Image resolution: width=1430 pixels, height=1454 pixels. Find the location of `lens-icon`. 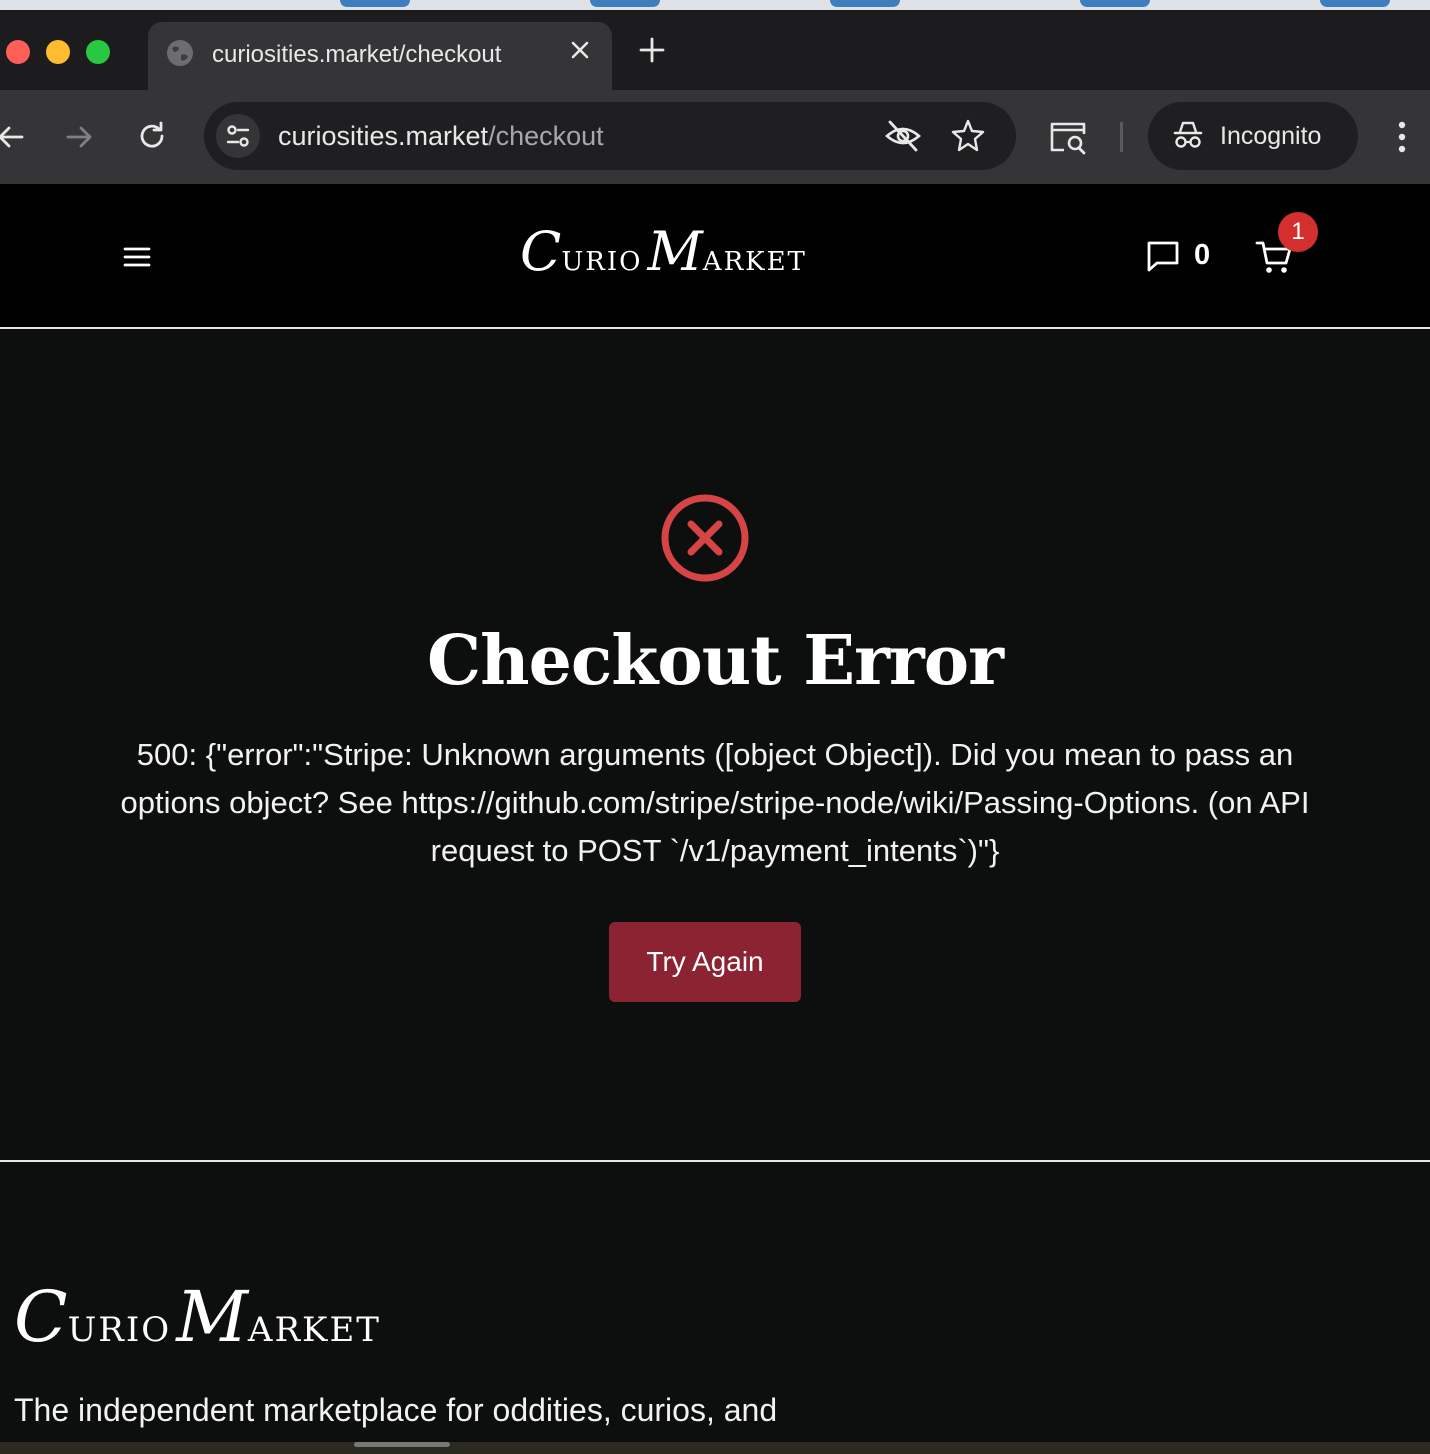

lens-icon is located at coordinates (1068, 137).